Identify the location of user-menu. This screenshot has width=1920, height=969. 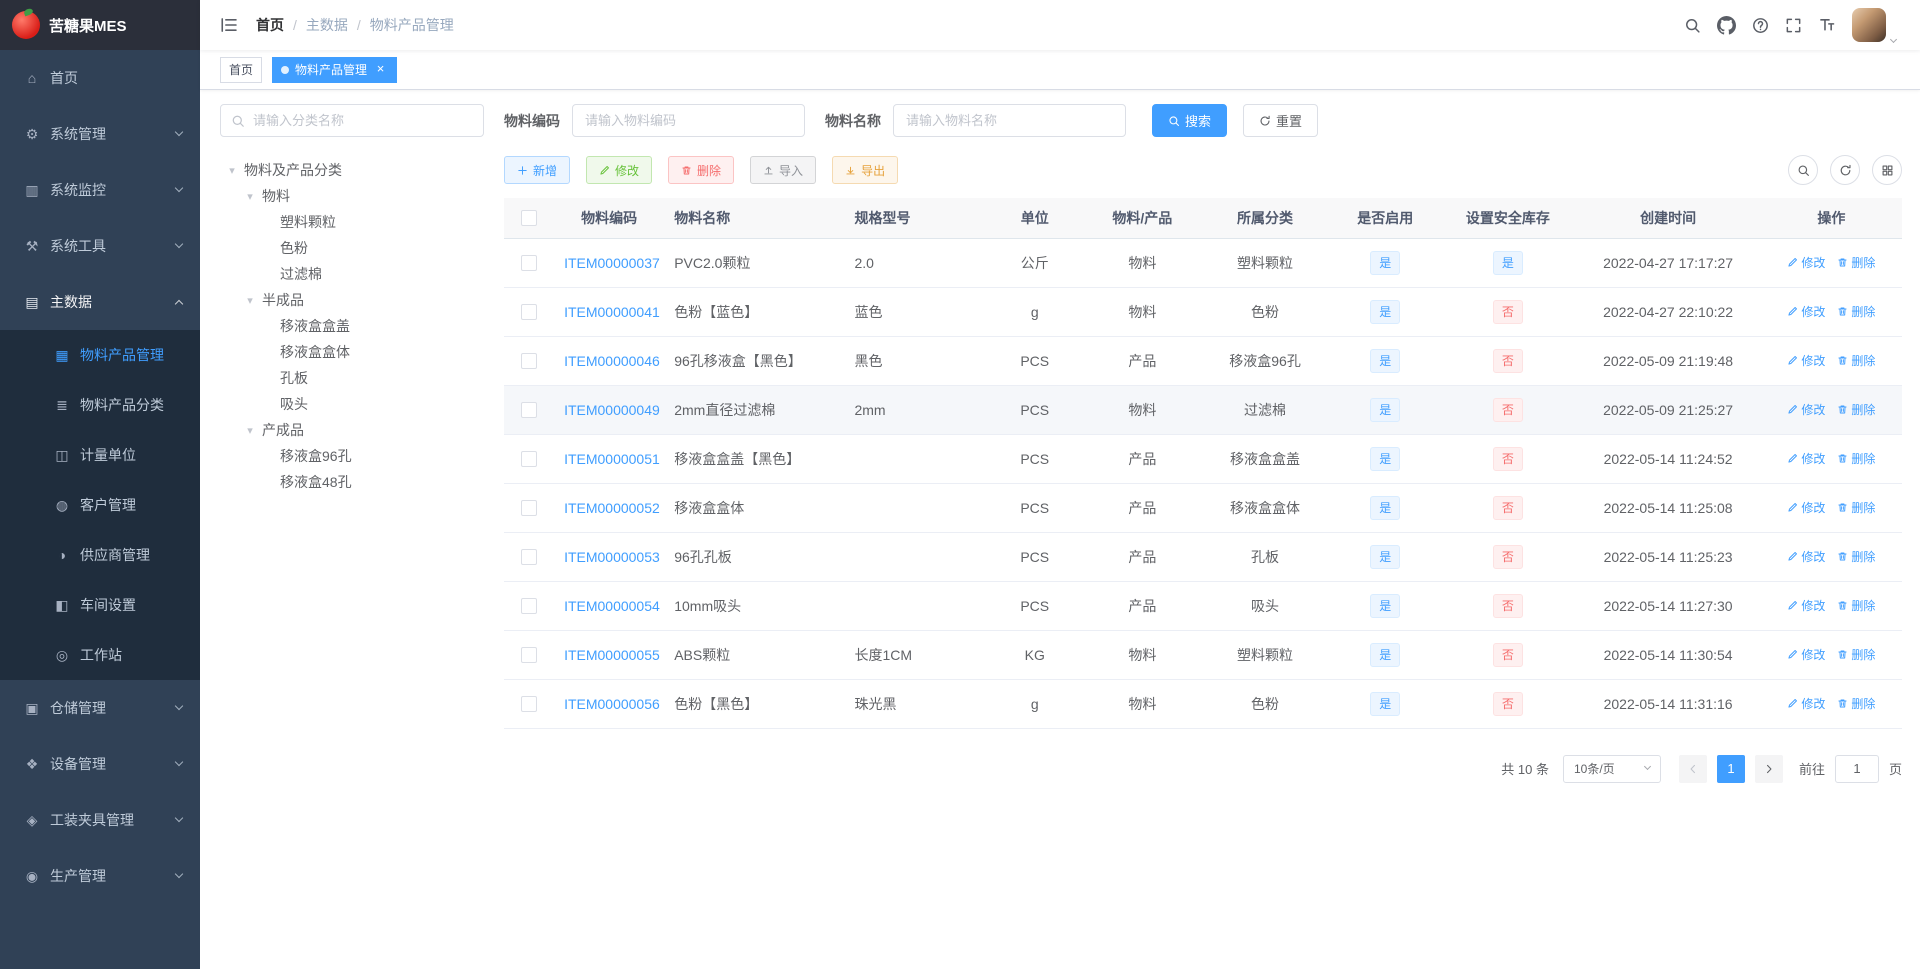
(1875, 26).